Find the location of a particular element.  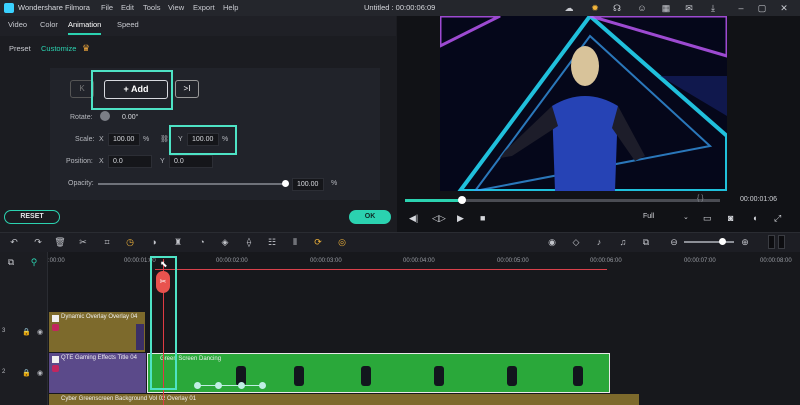

zoom-in-icon: ⊕ is located at coordinates (745, 242).